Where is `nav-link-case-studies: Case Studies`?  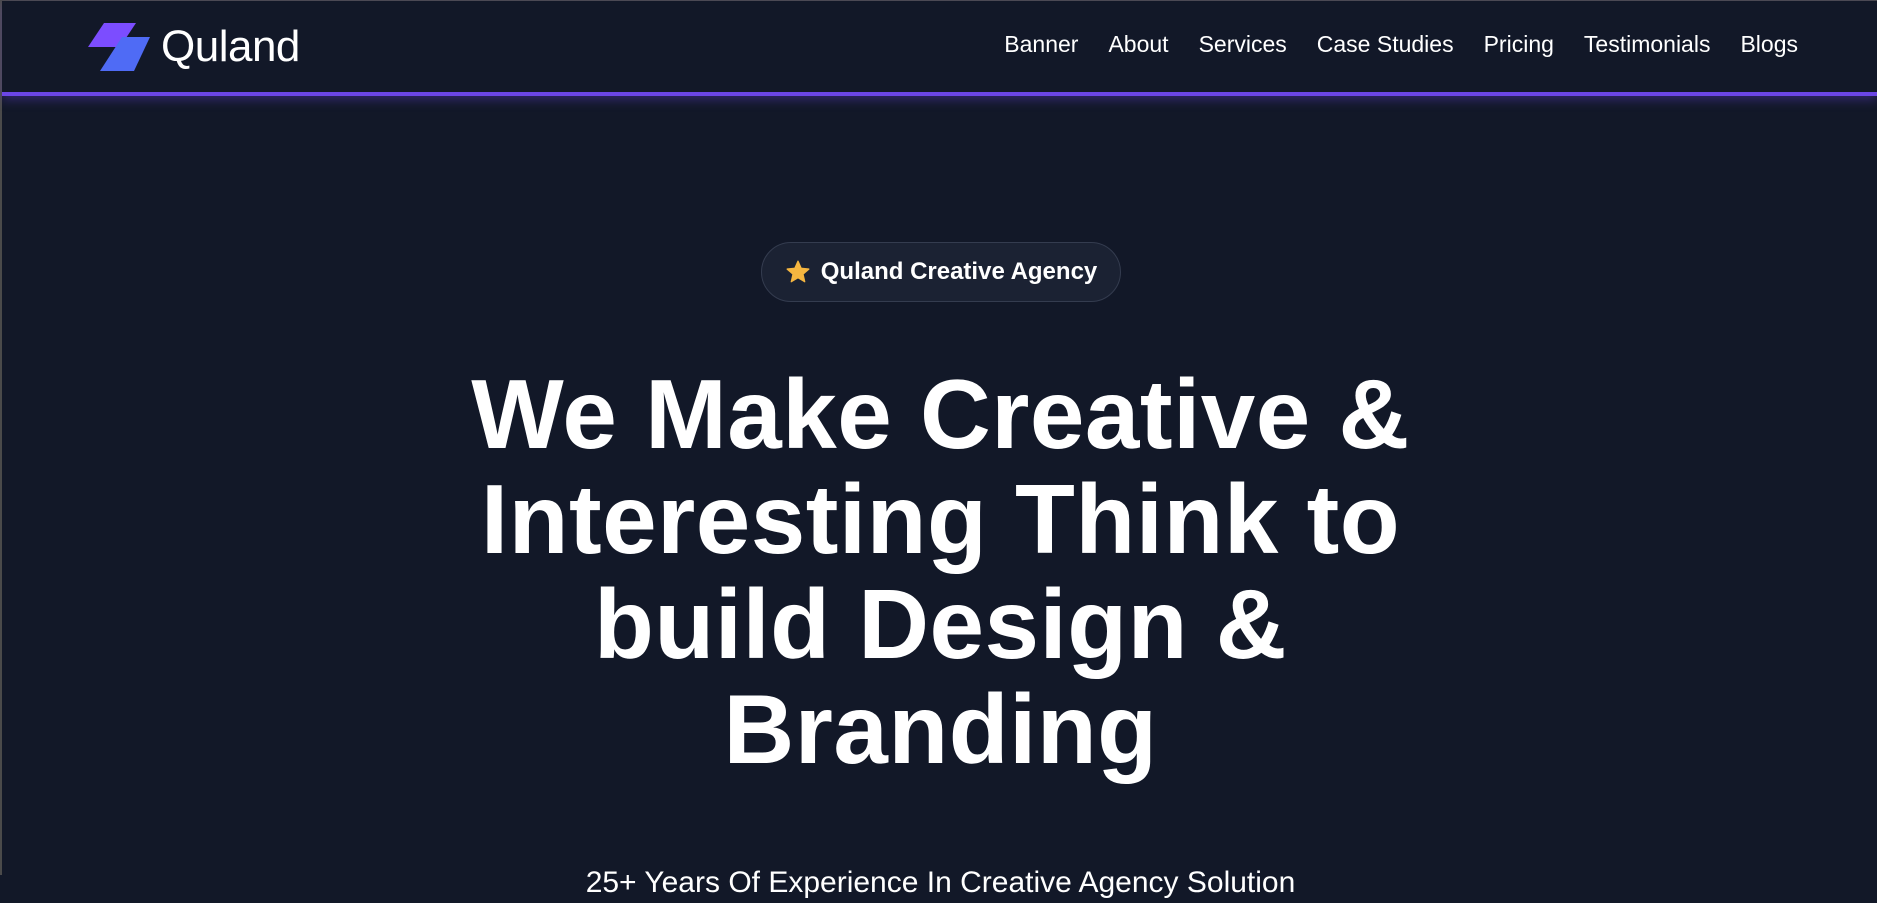
nav-link-case-studies: Case Studies is located at coordinates (1385, 44).